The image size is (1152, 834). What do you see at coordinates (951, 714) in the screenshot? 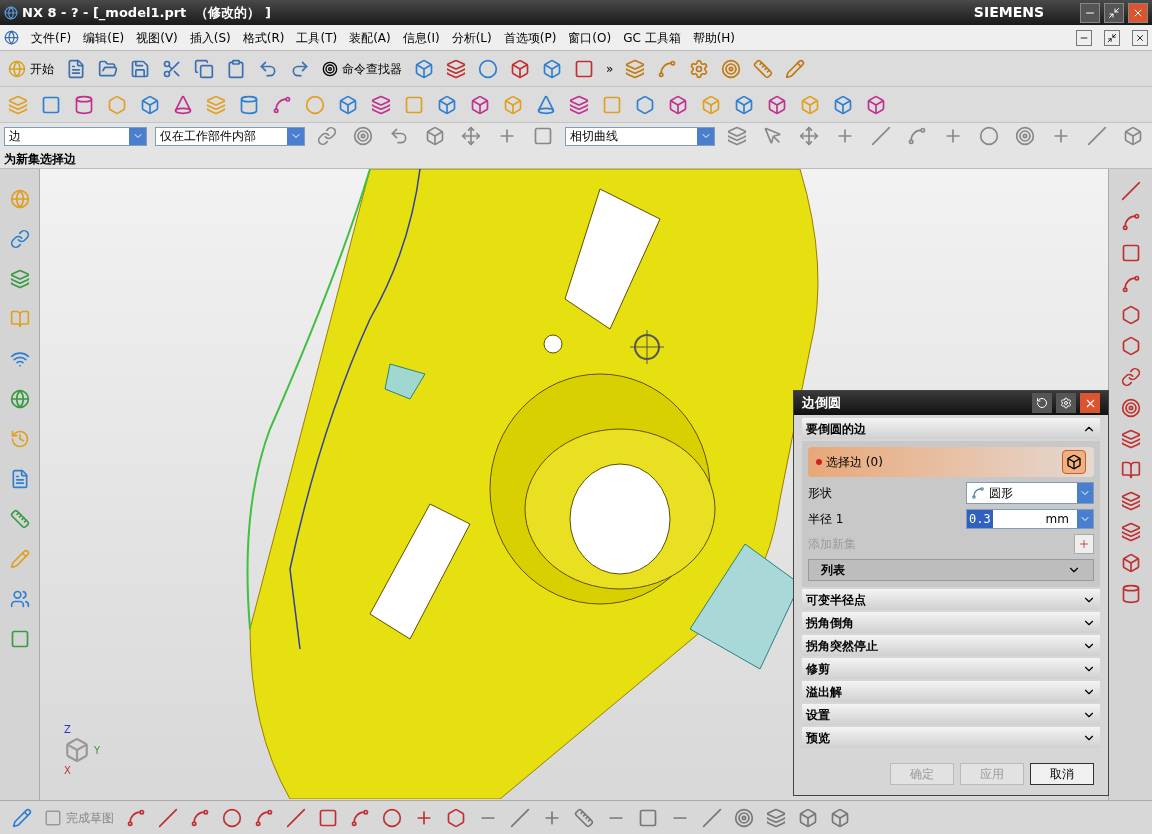
I see `section-header: 设置` at bounding box center [951, 714].